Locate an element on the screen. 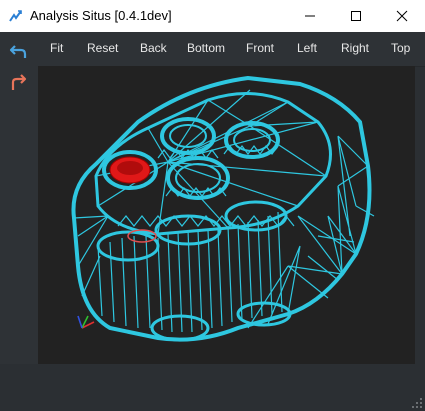  fit-button: Fit is located at coordinates (56, 48).